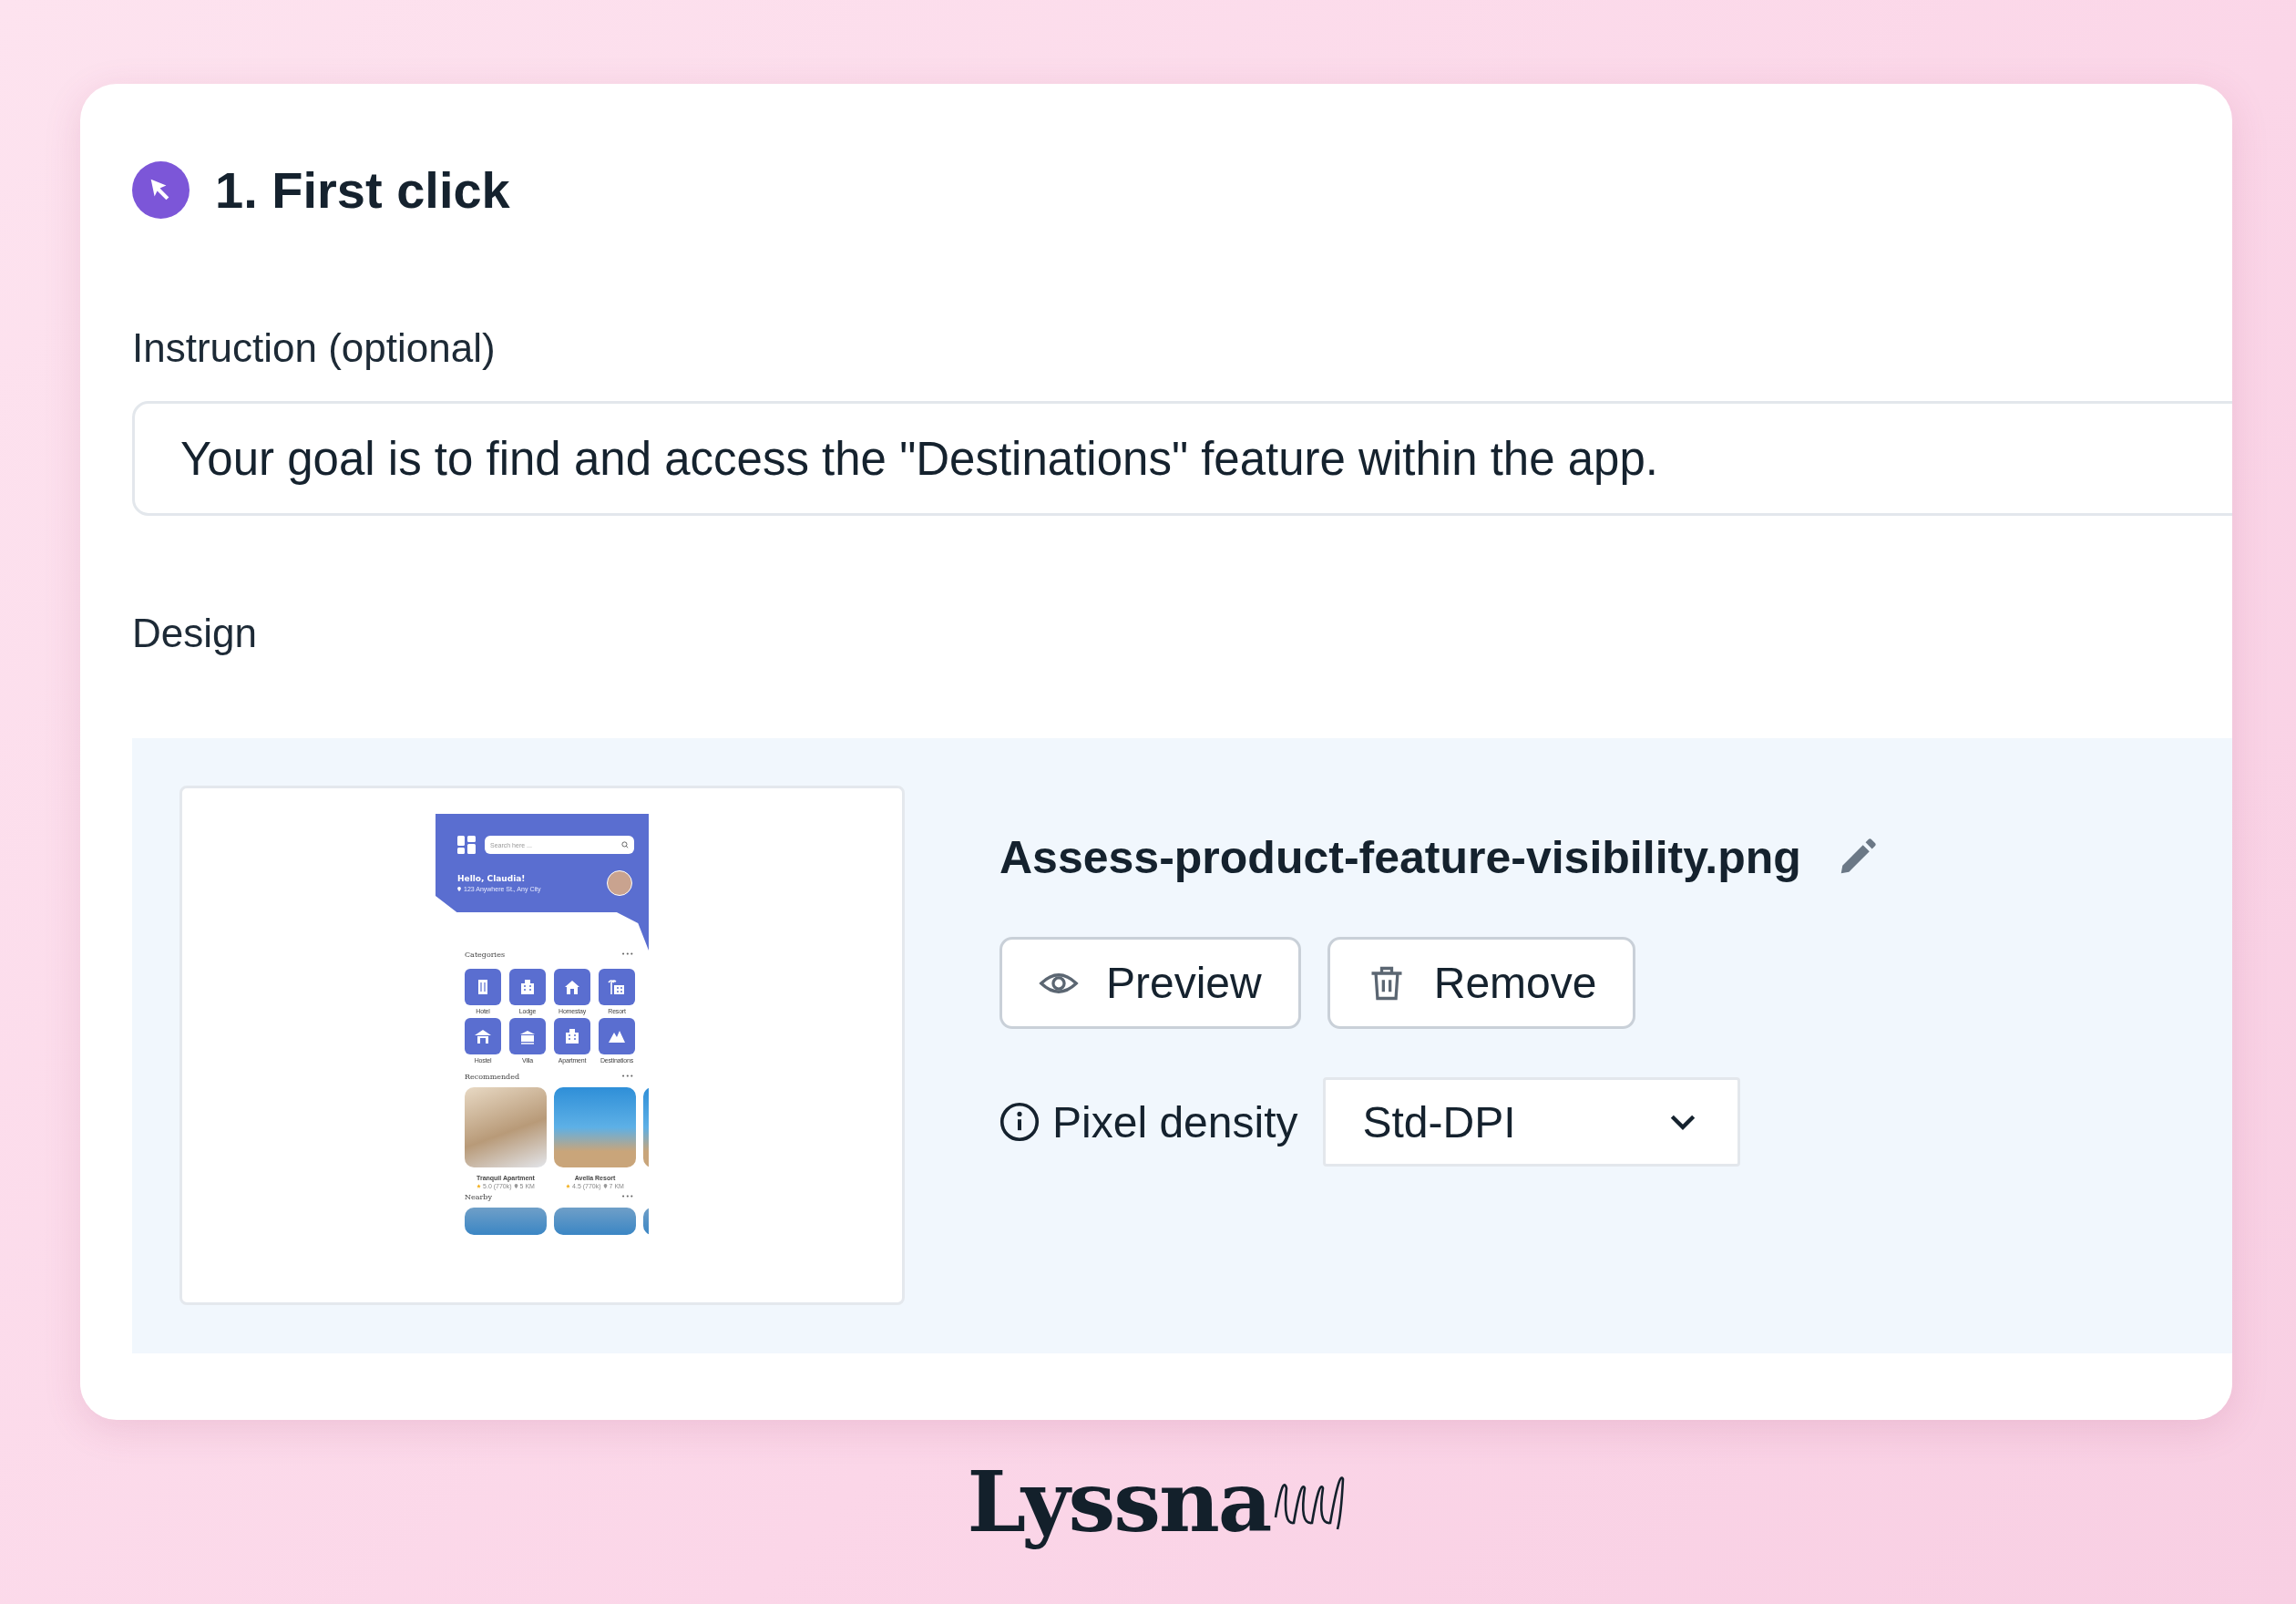 This screenshot has width=2296, height=1604. Describe the element at coordinates (572, 987) in the screenshot. I see `house-icon` at that location.